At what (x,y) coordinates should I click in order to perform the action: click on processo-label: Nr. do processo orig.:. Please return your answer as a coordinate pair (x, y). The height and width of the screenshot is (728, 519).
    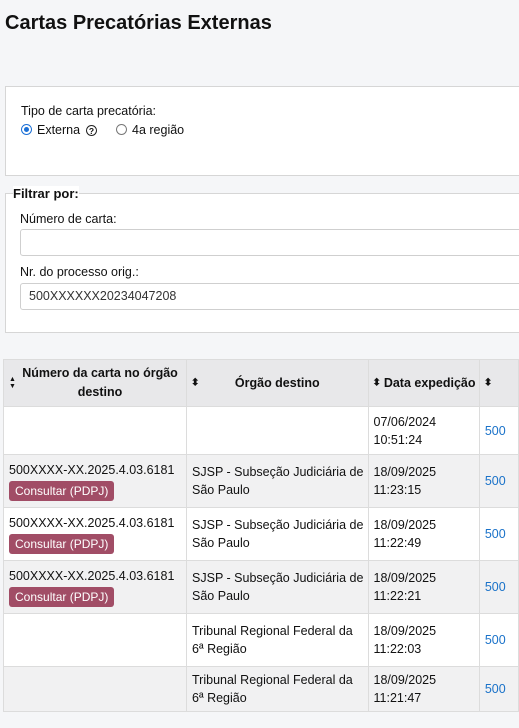
    Looking at the image, I should click on (79, 272).